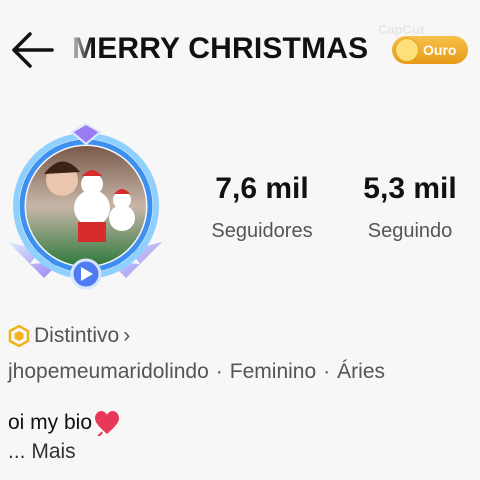 The width and height of the screenshot is (480, 480). I want to click on avatar-frame, so click(85, 206).